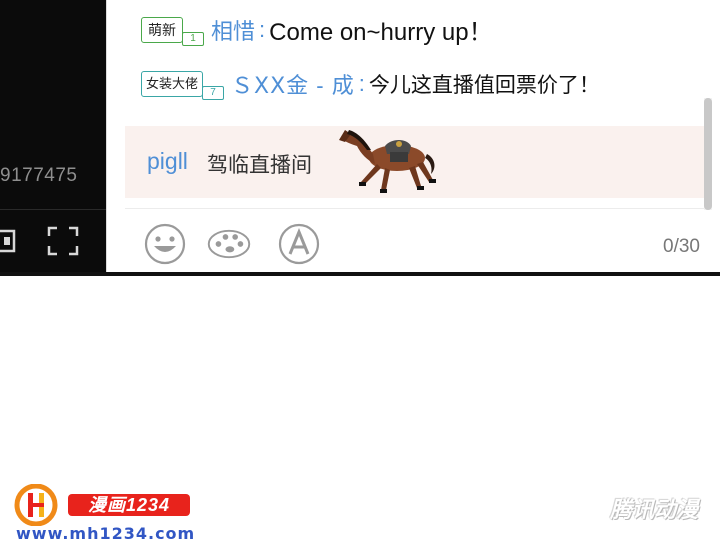  What do you see at coordinates (653, 509) in the screenshot?
I see `tencent-comic-watermark: 腾讯动漫` at bounding box center [653, 509].